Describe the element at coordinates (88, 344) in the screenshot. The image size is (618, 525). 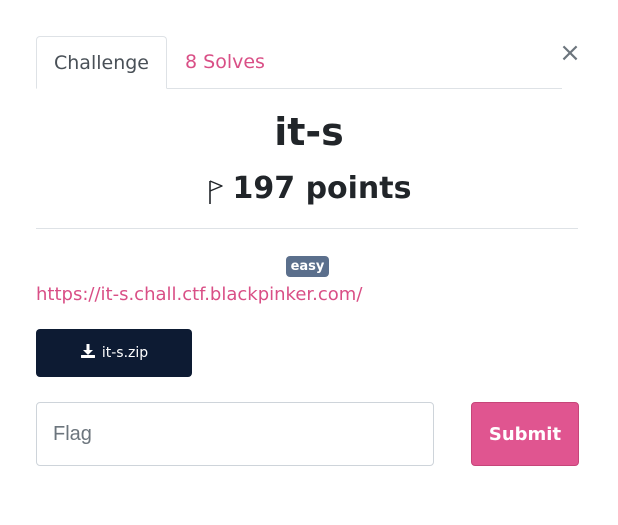
I see `download-icon` at that location.